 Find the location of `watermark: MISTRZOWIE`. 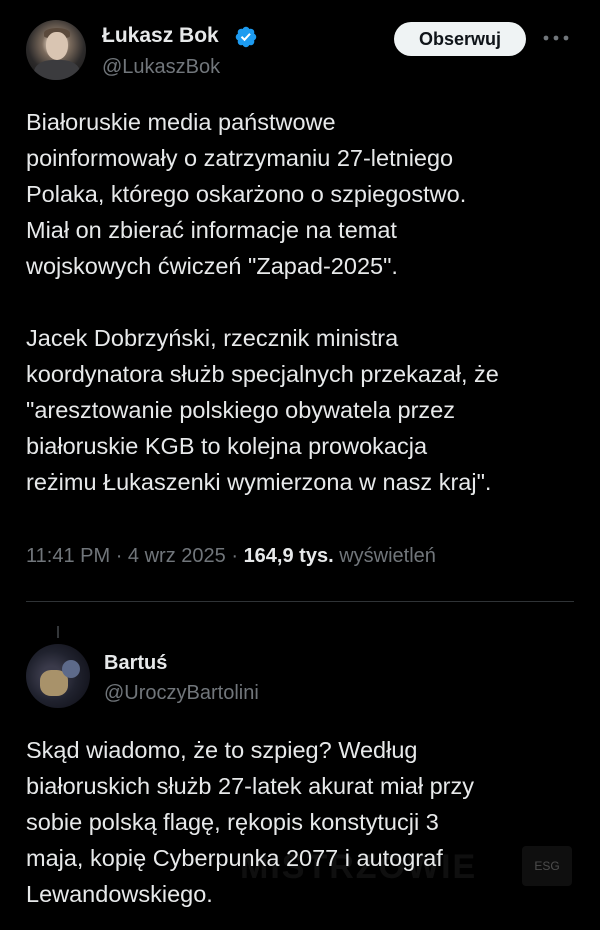

watermark: MISTRZOWIE is located at coordinates (359, 867).